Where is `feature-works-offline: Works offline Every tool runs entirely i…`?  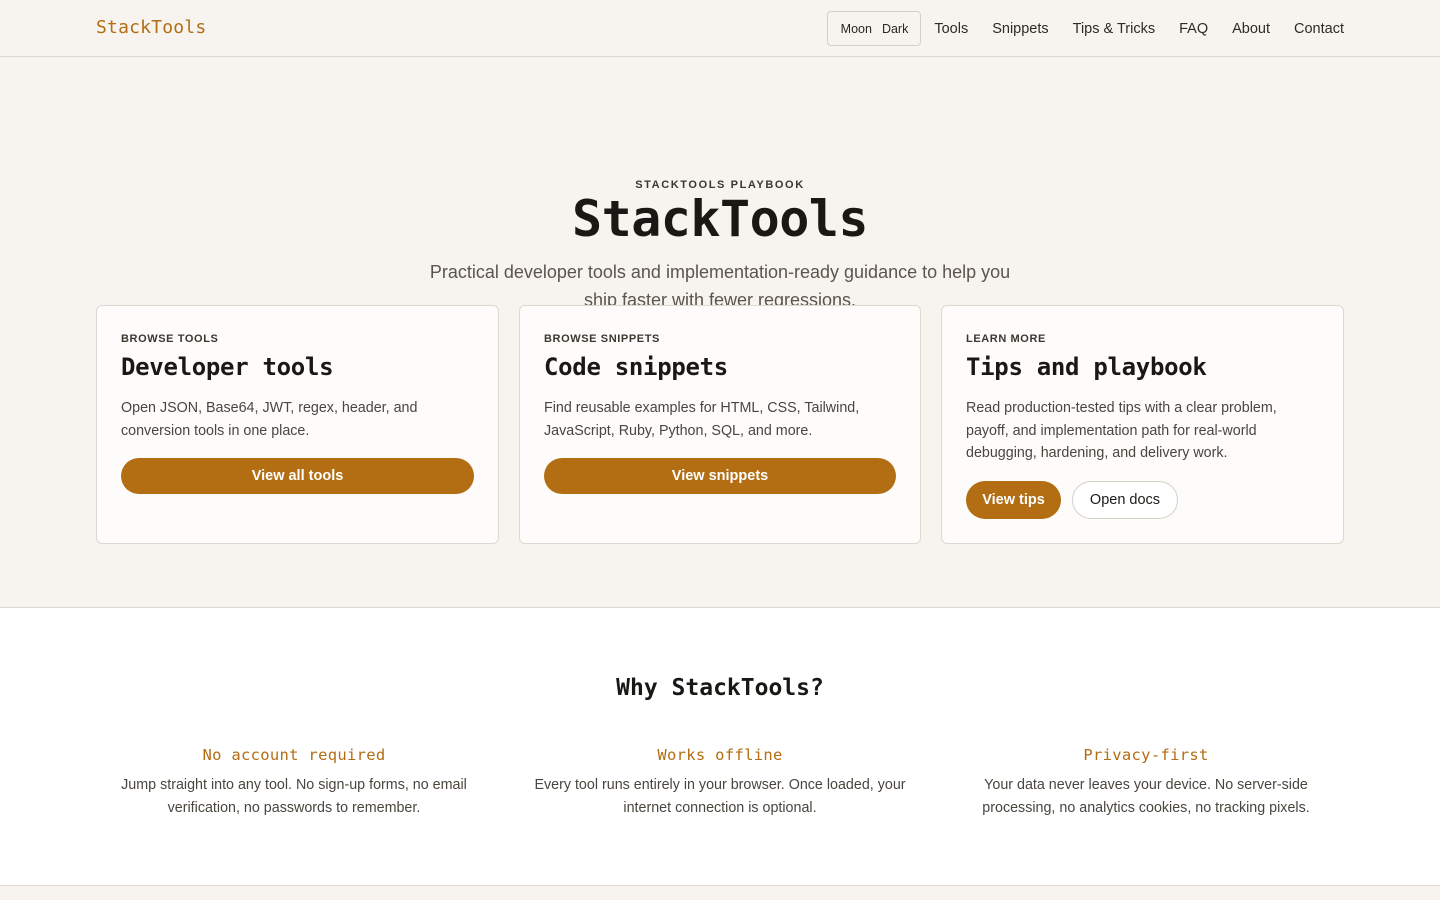
feature-works-offline: Works offline Every tool runs entirely i… is located at coordinates (720, 783).